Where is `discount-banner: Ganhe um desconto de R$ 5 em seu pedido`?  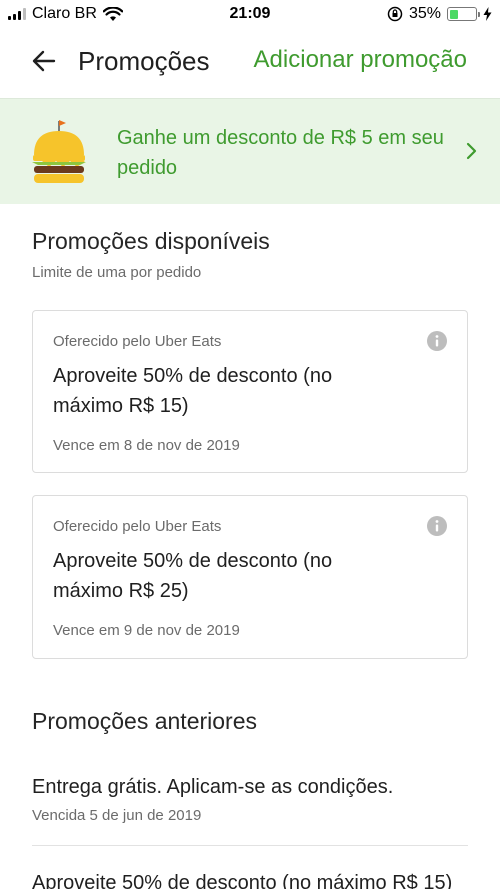 discount-banner: Ganhe um desconto de R$ 5 em seu pedido is located at coordinates (250, 151).